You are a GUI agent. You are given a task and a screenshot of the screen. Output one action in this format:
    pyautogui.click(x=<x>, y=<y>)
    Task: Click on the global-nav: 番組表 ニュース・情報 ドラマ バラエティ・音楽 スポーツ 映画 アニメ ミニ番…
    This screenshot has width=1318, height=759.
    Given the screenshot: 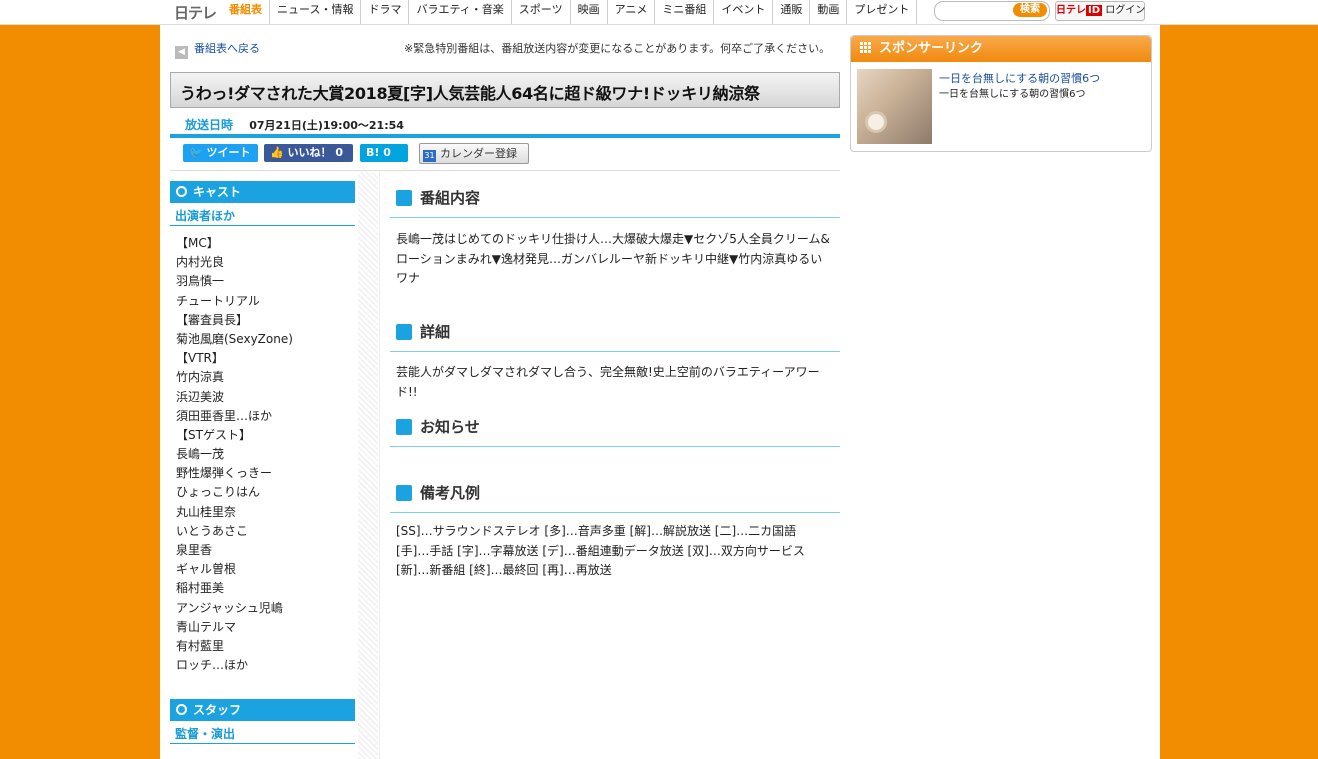 What is the action you would take?
    pyautogui.click(x=570, y=12)
    